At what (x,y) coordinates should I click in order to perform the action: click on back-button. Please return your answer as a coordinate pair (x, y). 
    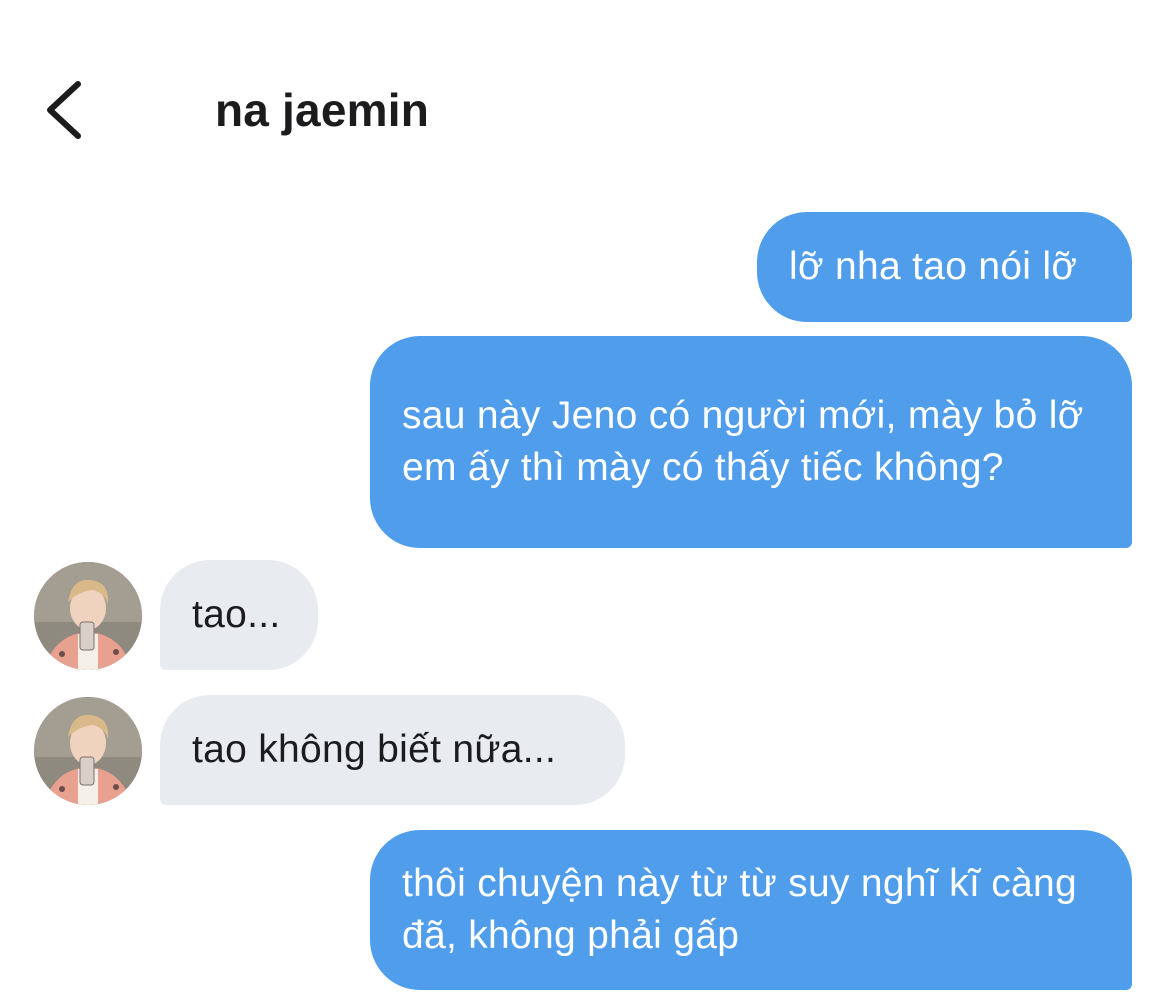
    Looking at the image, I should click on (66, 110).